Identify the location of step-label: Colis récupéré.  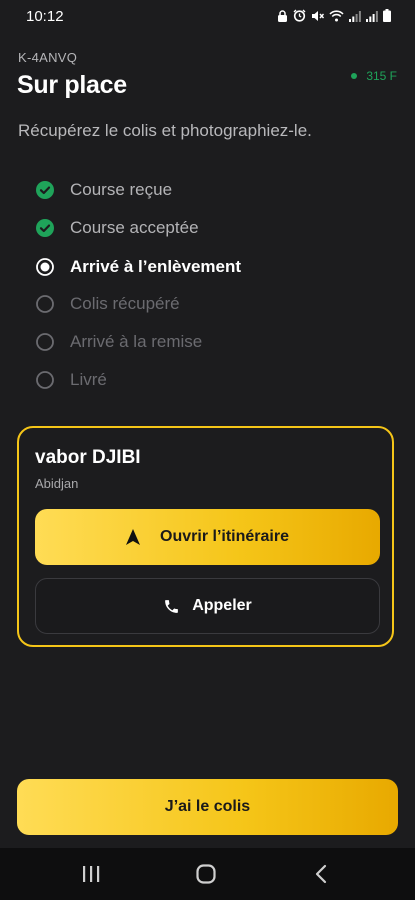
(125, 303).